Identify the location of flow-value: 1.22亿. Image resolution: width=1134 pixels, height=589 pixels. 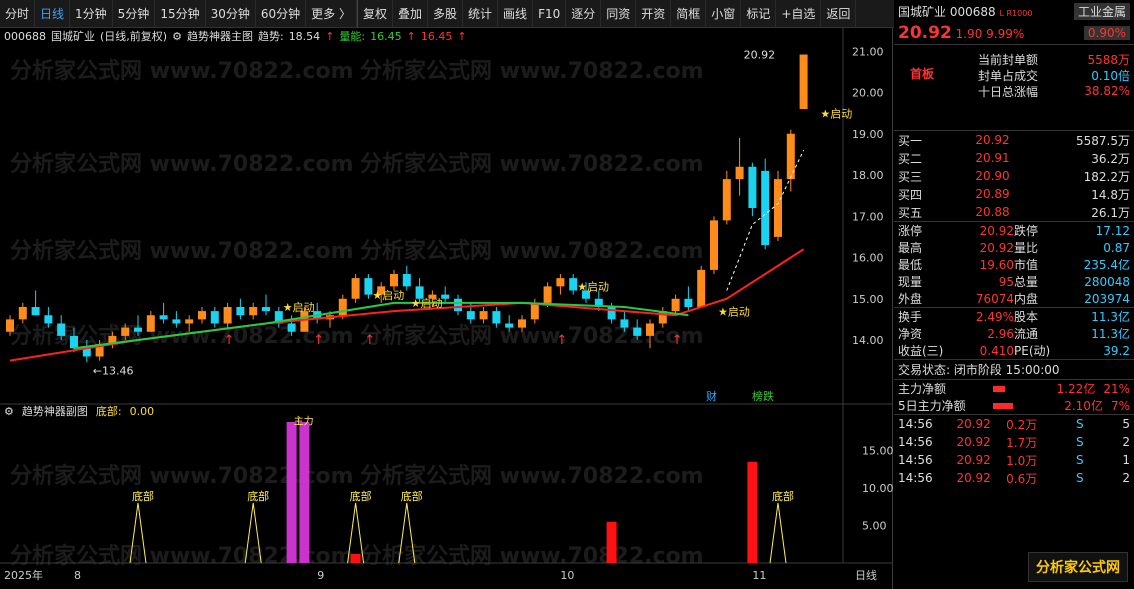
(1076, 389).